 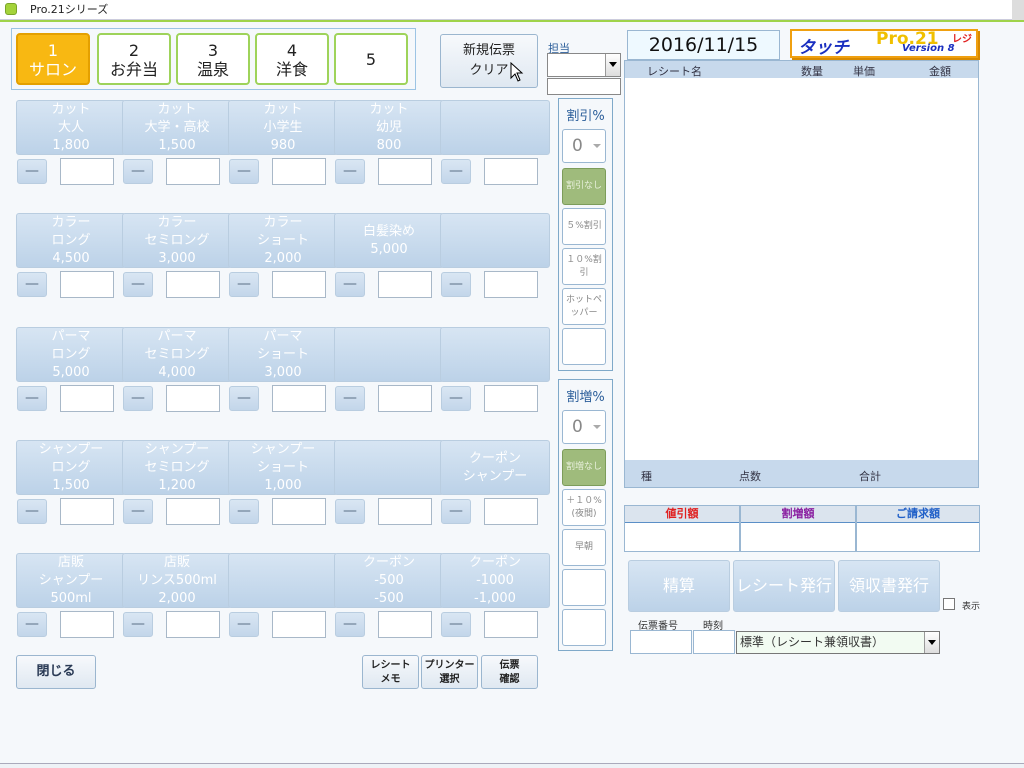 I want to click on night-surcharge-button: ＋１０%(夜間), so click(x=584, y=507).